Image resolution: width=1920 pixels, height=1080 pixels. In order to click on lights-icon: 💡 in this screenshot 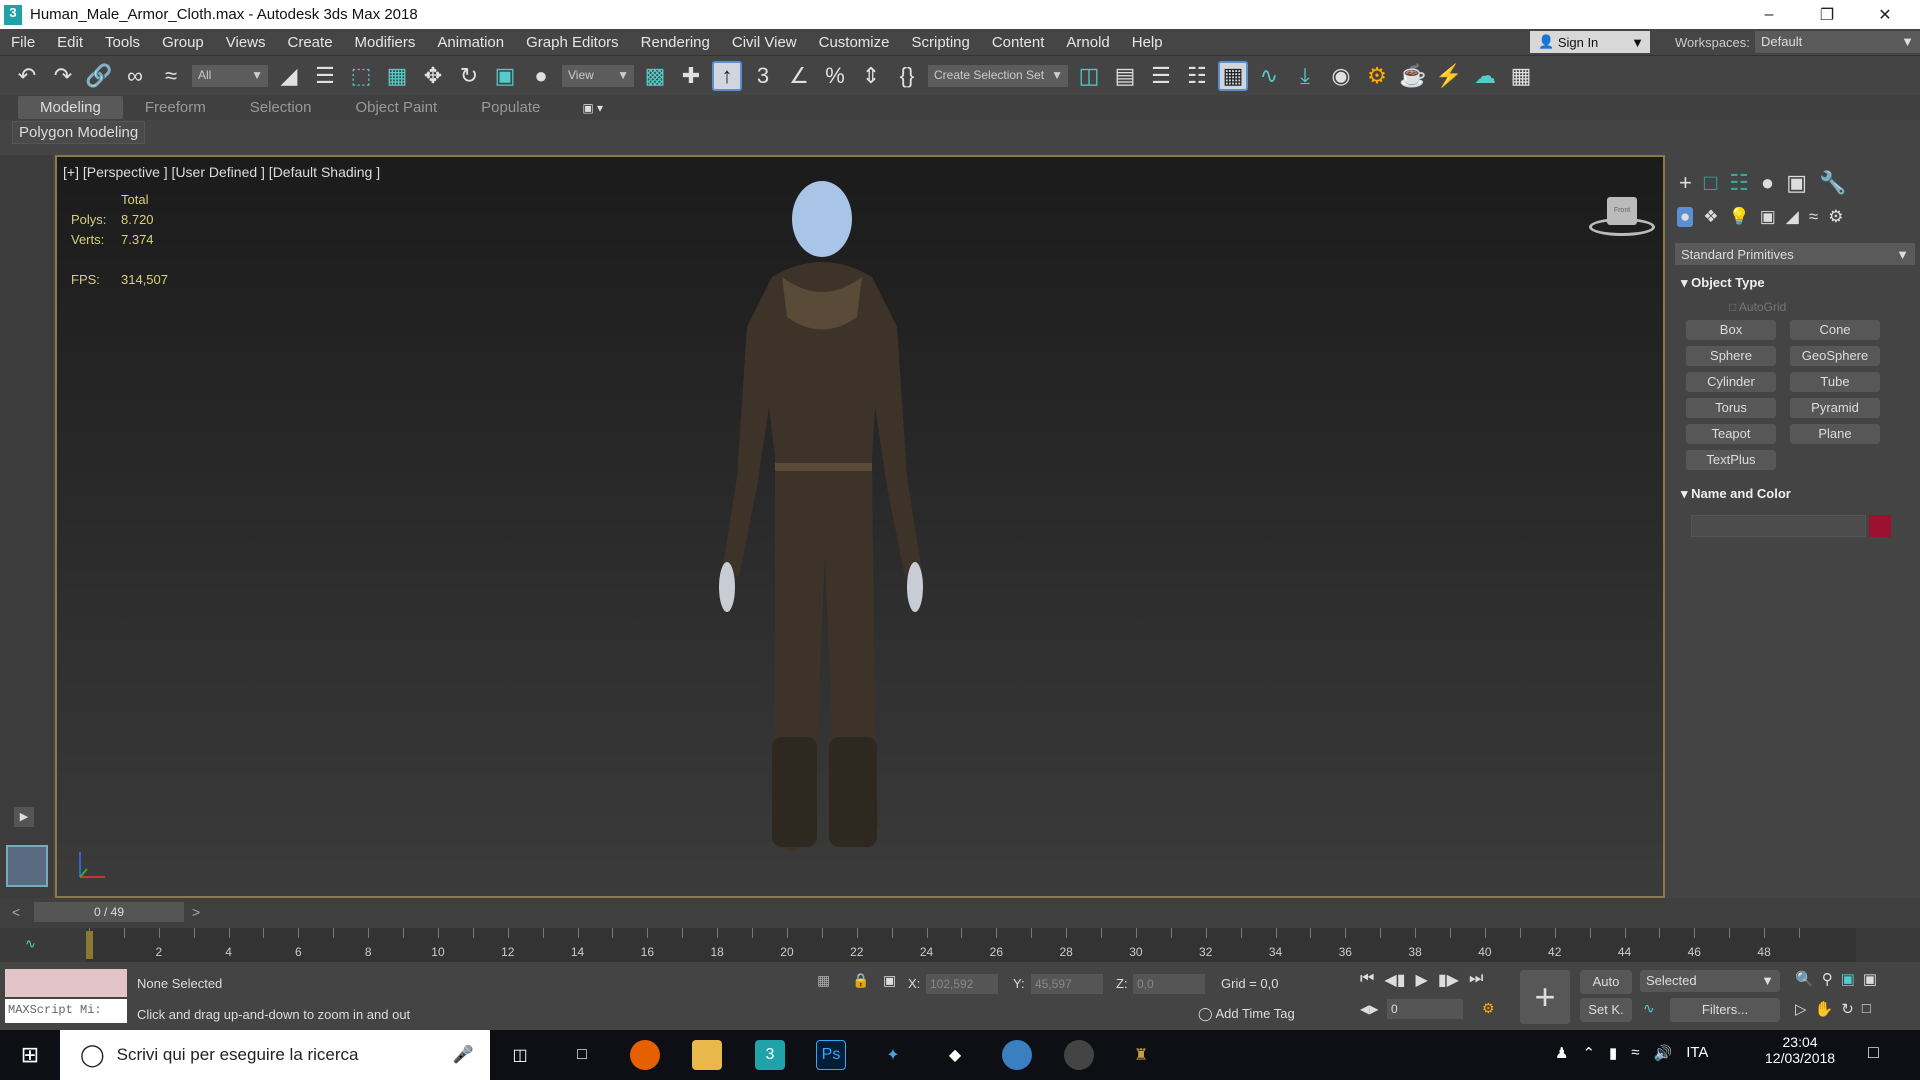, I will do `click(1739, 217)`.